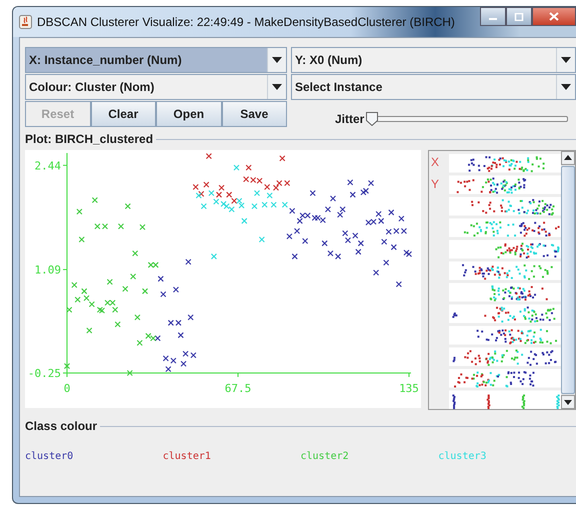 This screenshot has width=576, height=510. Describe the element at coordinates (49, 456) in the screenshot. I see `cluster-label: cluster0` at that location.